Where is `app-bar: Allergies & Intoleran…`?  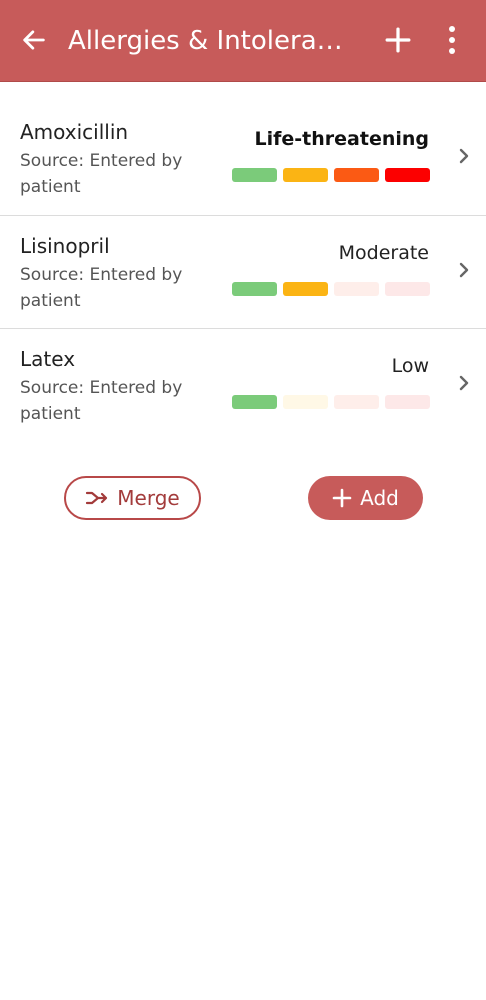 app-bar: Allergies & Intoleran… is located at coordinates (243, 41).